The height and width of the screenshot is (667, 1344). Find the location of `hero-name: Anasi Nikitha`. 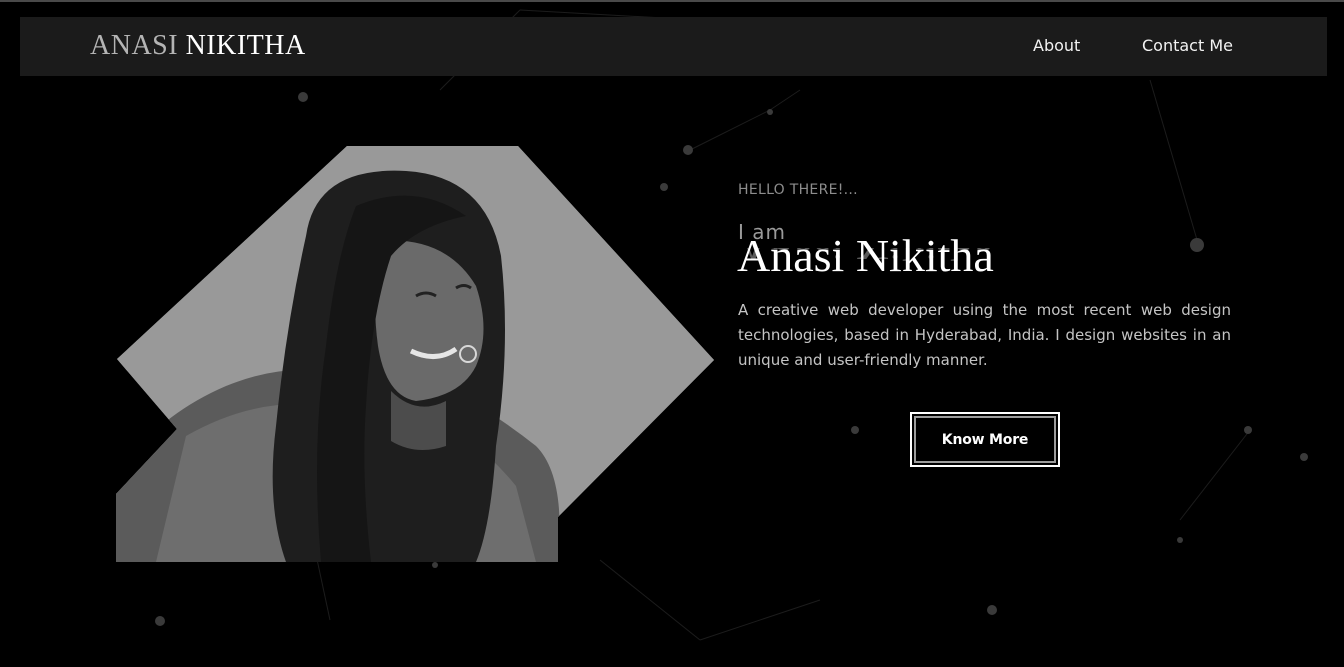

hero-name: Anasi Nikitha is located at coordinates (865, 255).